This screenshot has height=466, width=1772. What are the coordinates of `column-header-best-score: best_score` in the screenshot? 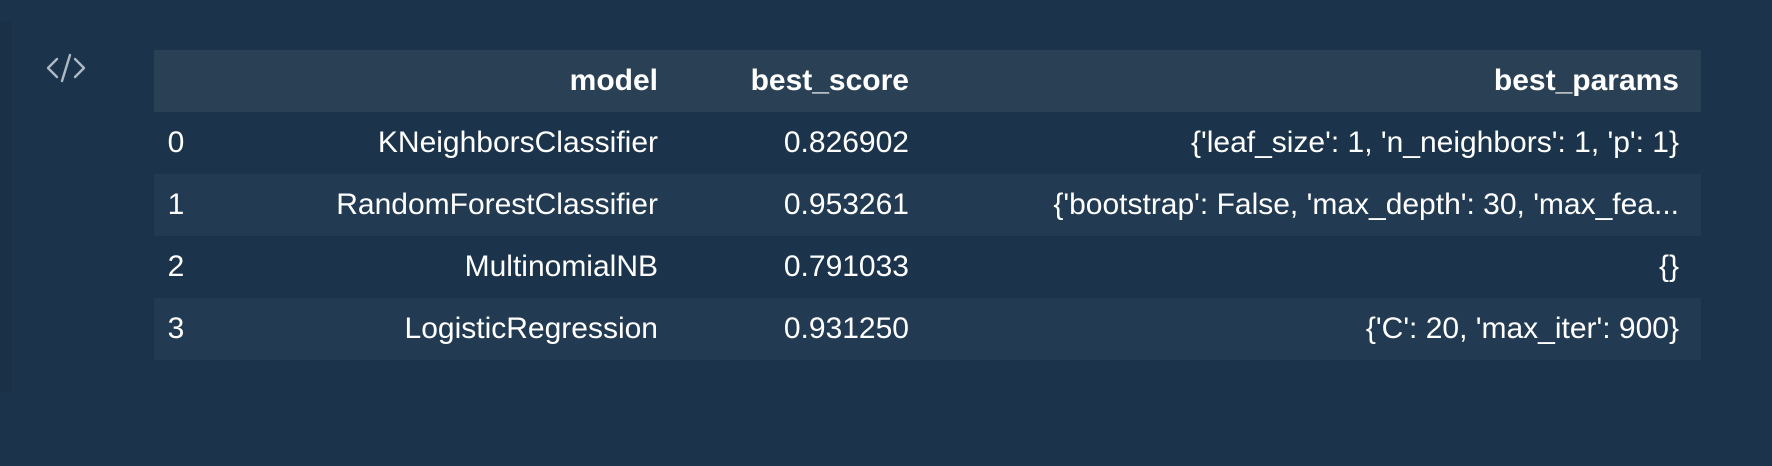 It's located at (801, 81).